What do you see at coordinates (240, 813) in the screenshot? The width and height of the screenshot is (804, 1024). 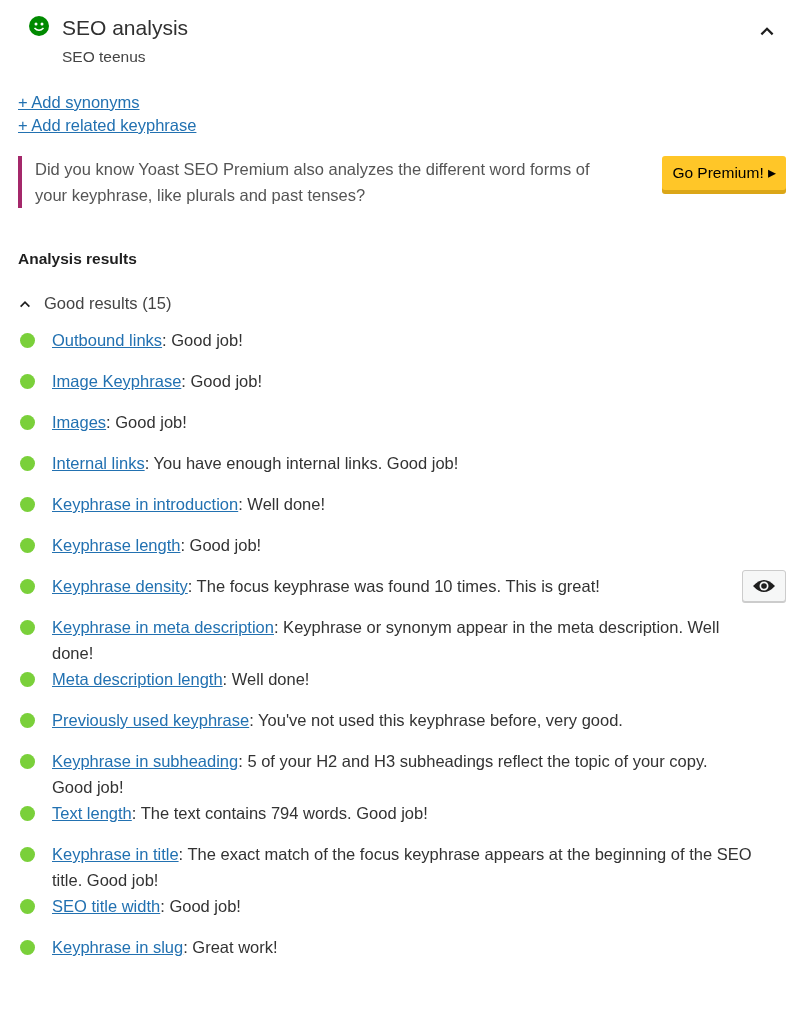 I see `result-message: Text length: The text contains 794 words. Good job!` at bounding box center [240, 813].